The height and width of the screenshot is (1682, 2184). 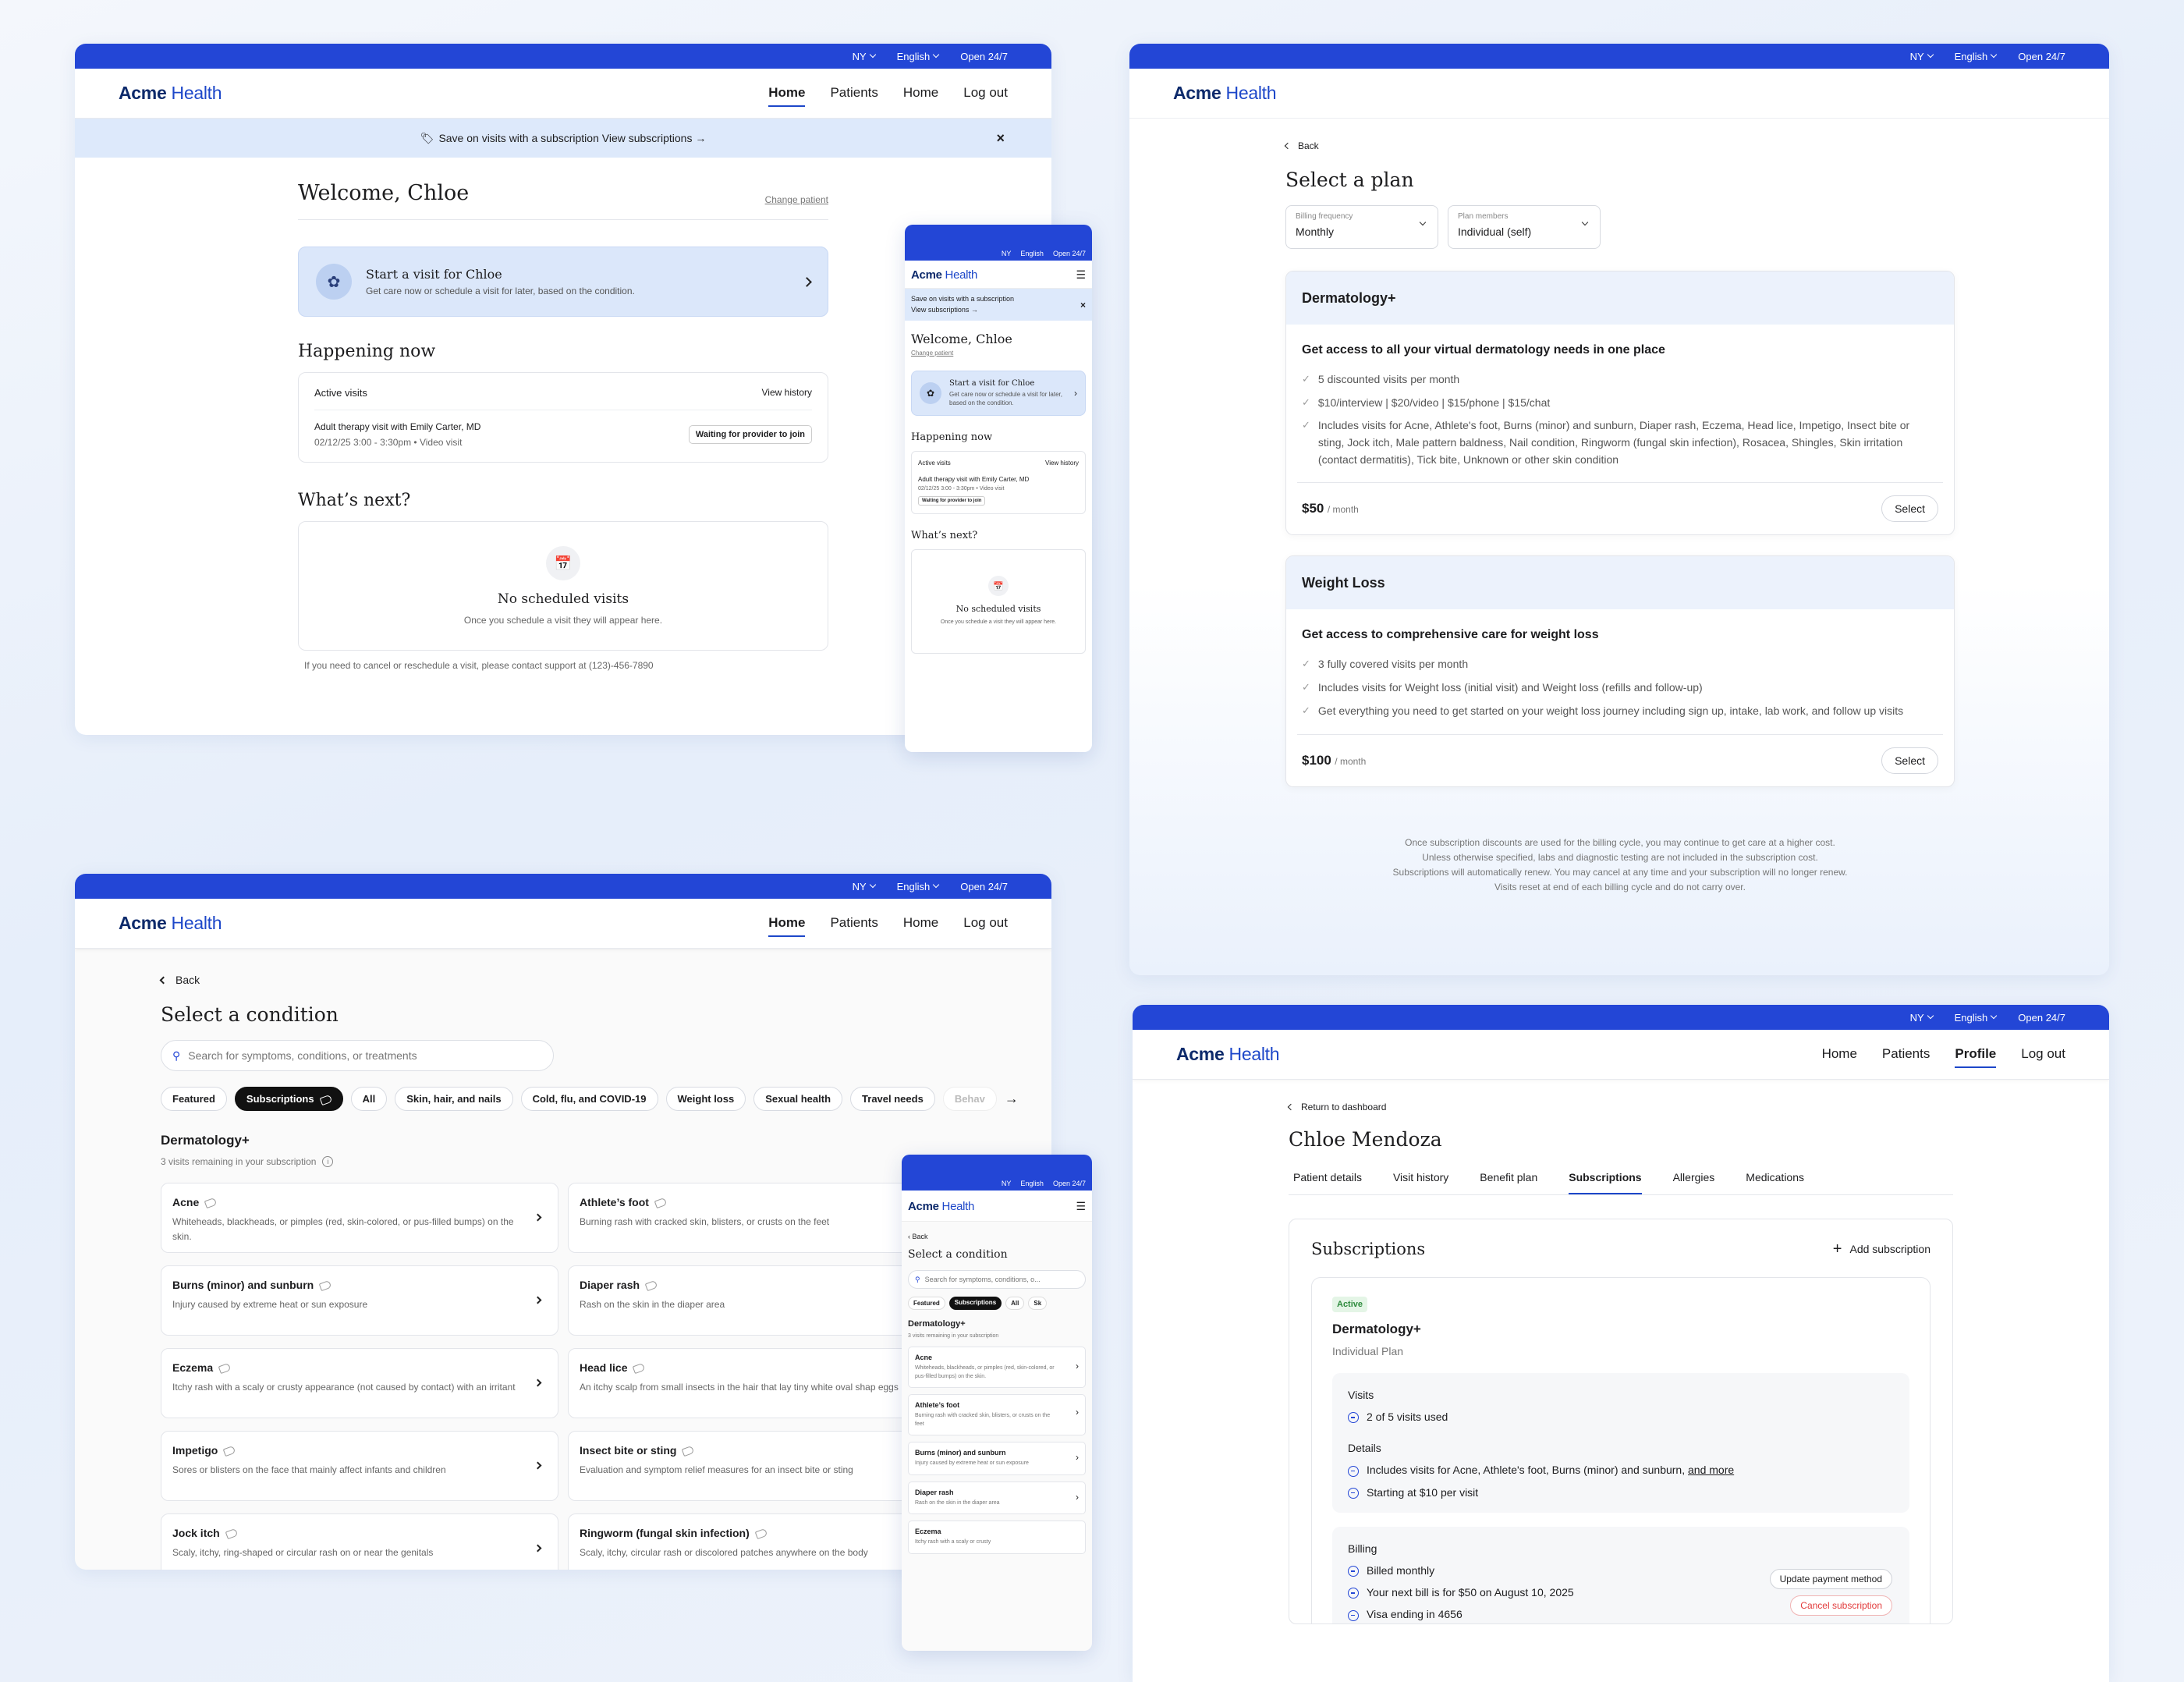 I want to click on tab-medications: Medications, so click(x=1775, y=1178).